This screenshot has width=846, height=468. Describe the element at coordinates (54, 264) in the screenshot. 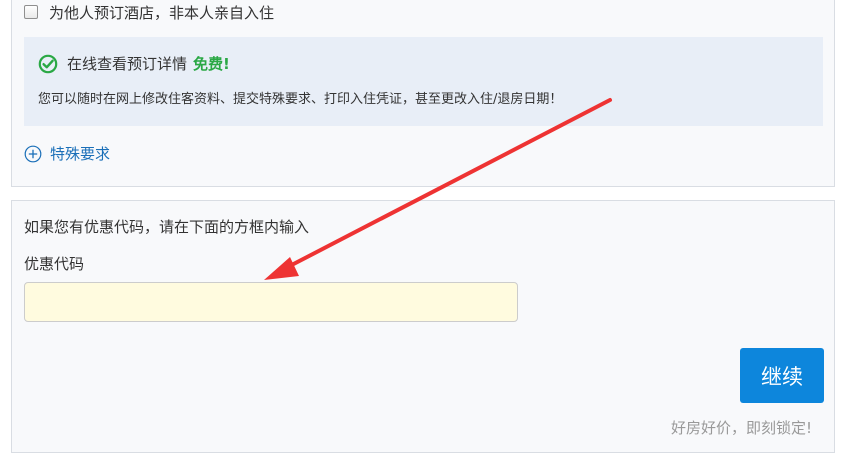

I see `promo-code-label: 优惠代码` at that location.